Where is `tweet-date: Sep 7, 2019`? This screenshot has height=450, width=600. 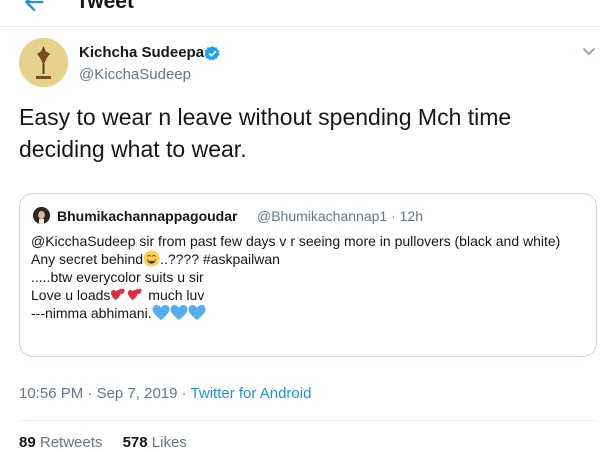
tweet-date: Sep 7, 2019 is located at coordinates (137, 393).